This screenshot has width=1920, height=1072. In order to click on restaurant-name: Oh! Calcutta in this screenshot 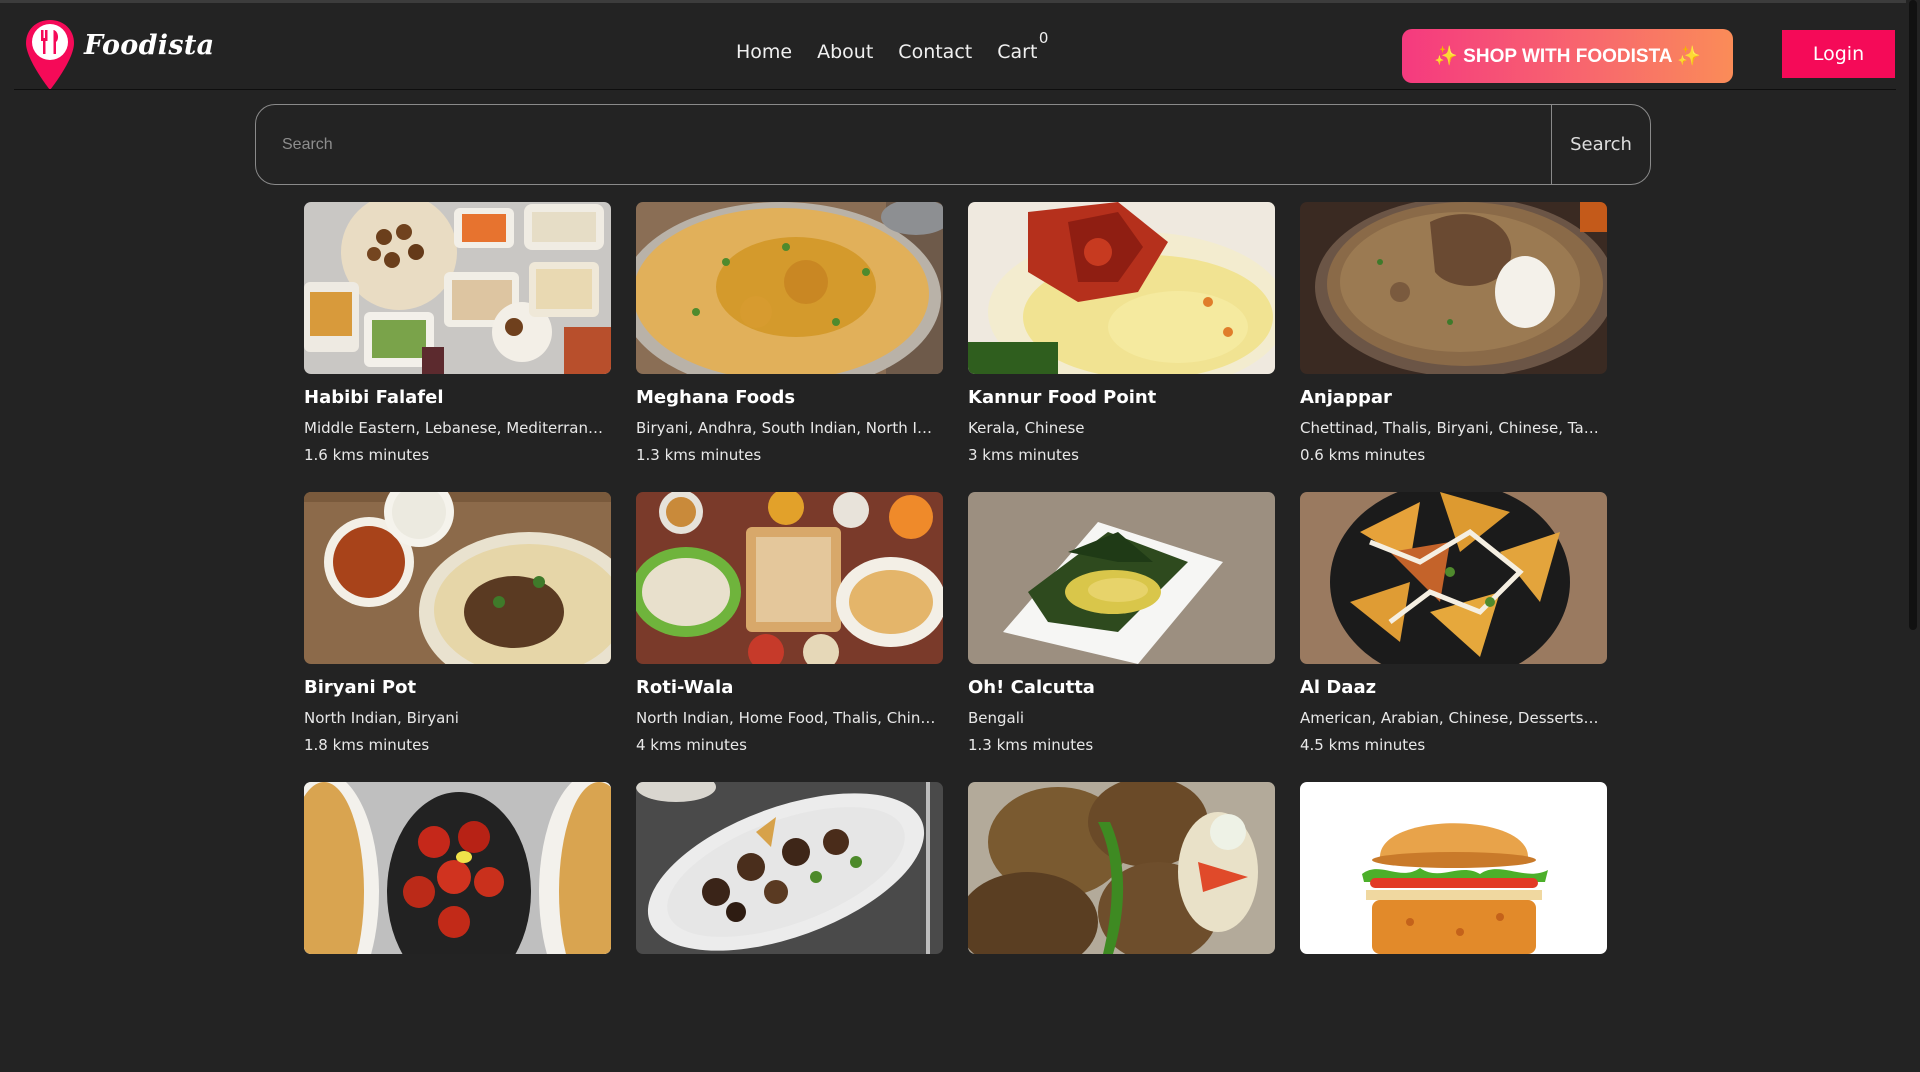, I will do `click(1031, 687)`.